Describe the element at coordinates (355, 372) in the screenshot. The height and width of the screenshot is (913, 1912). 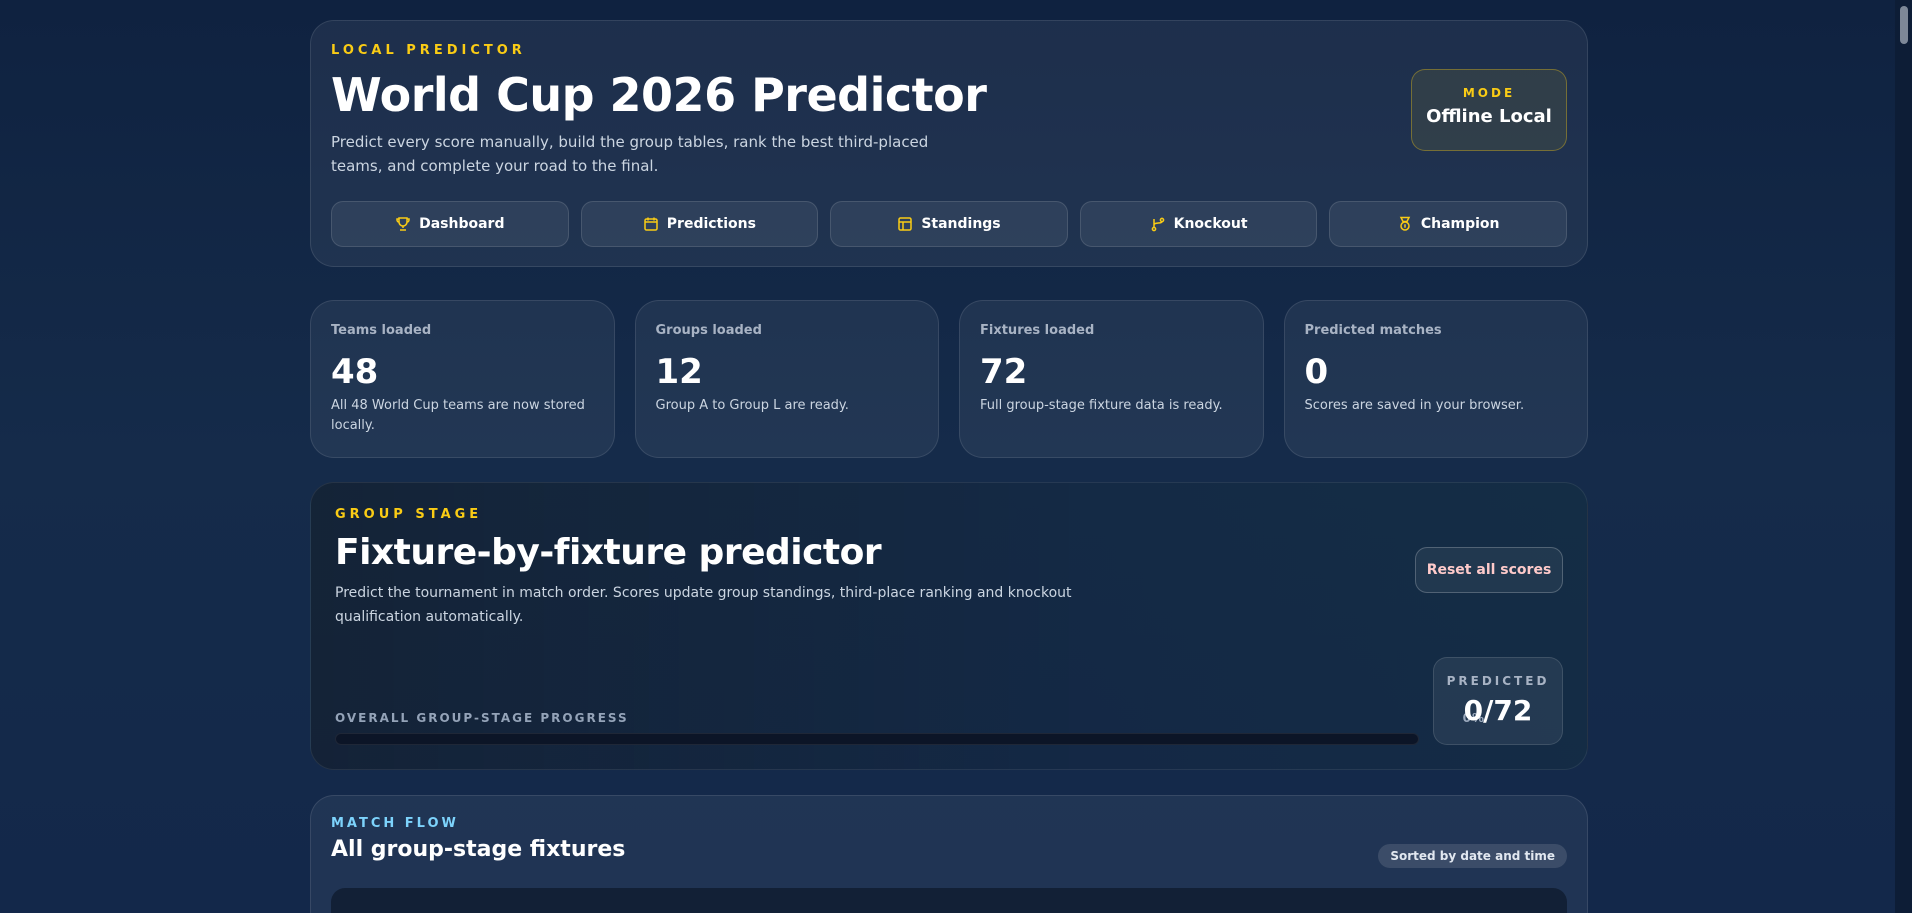
I see `stat-value: 48` at that location.